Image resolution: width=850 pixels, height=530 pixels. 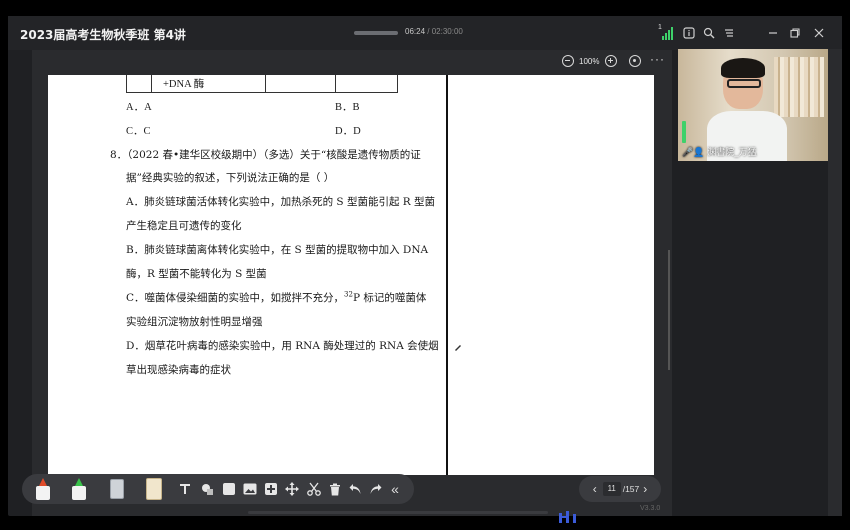 I want to click on move-tool-icon, so click(x=292, y=489).